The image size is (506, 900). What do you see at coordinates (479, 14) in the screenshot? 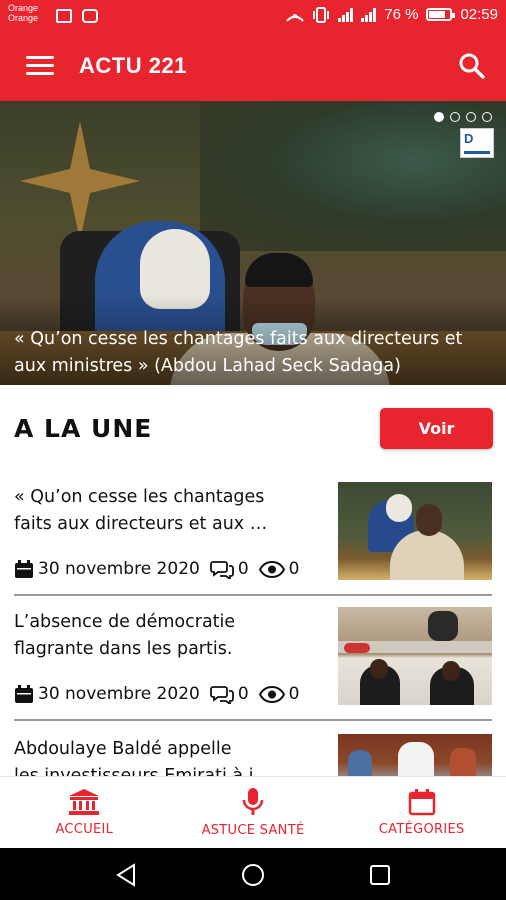
I see `clock: 02:59` at bounding box center [479, 14].